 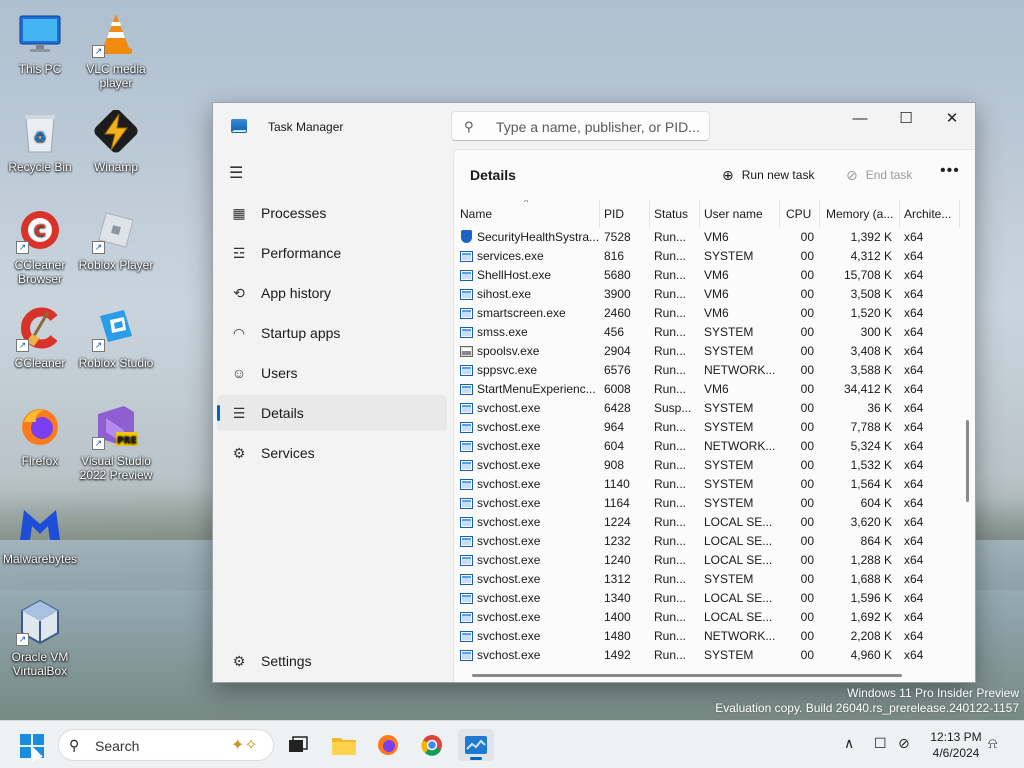 I want to click on chevron-up-icon: ∧, so click(x=849, y=743).